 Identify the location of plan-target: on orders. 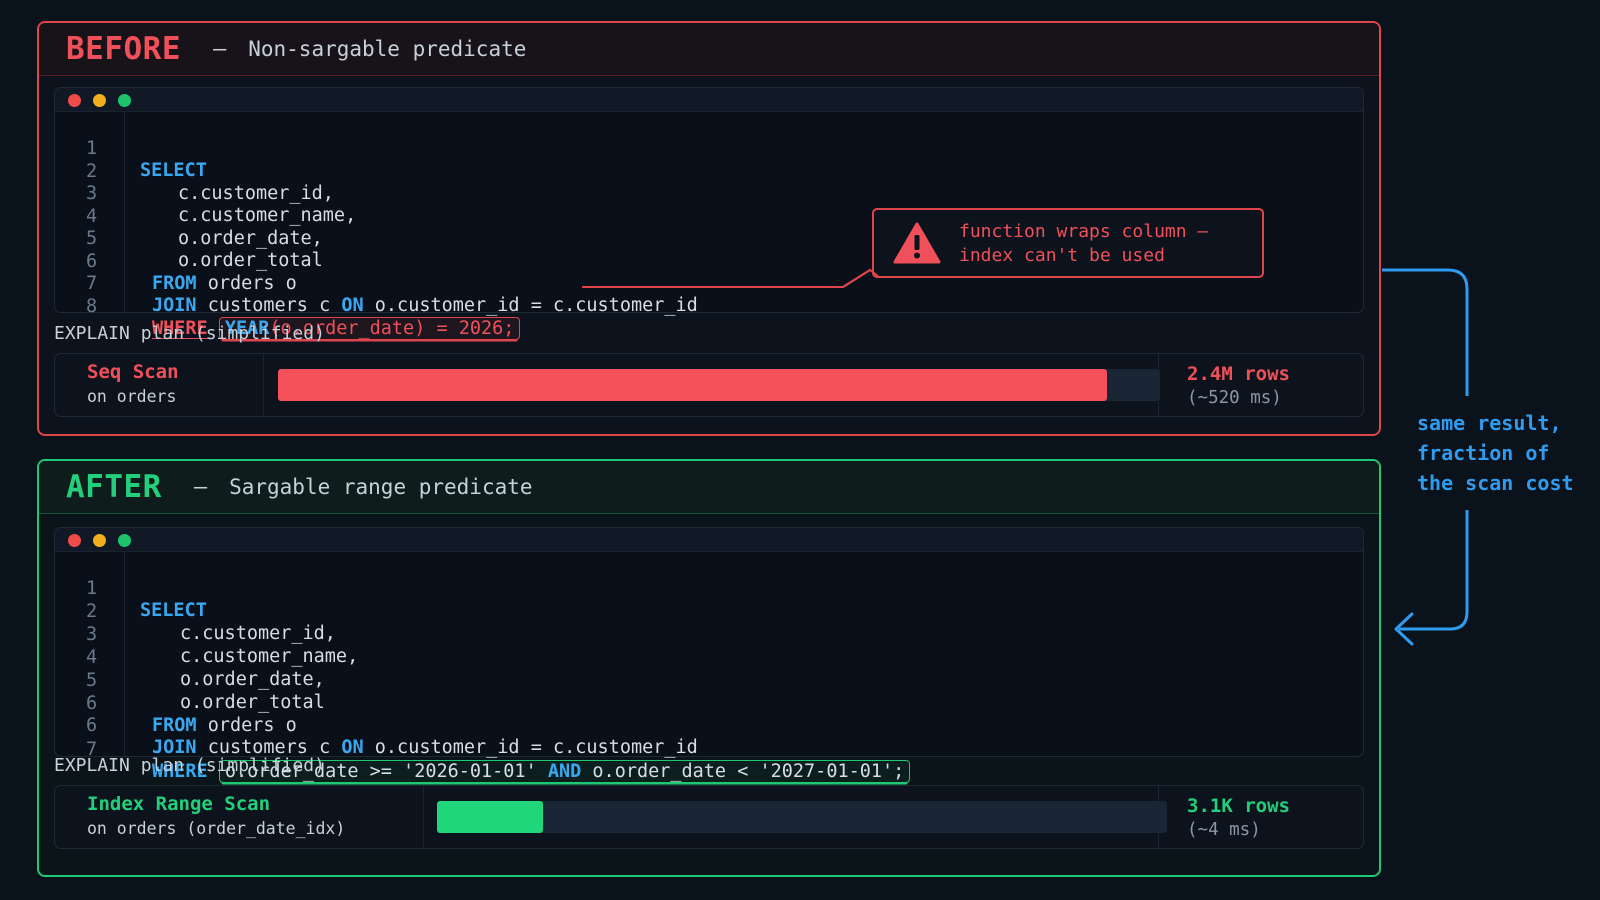
(132, 396).